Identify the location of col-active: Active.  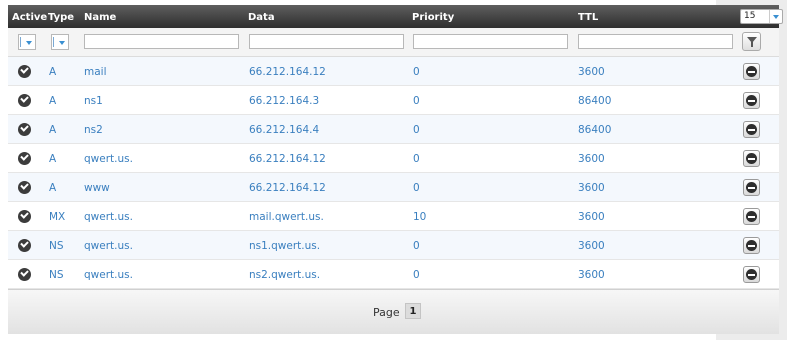
(29, 17).